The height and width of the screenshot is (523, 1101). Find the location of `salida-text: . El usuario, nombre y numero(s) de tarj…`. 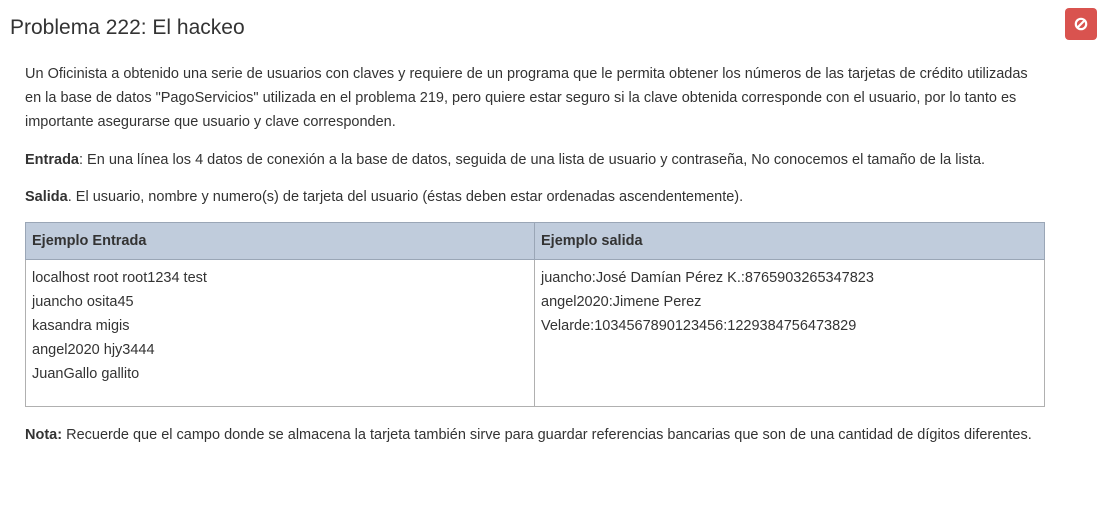

salida-text: . El usuario, nombre y numero(s) de tarj… is located at coordinates (405, 197).